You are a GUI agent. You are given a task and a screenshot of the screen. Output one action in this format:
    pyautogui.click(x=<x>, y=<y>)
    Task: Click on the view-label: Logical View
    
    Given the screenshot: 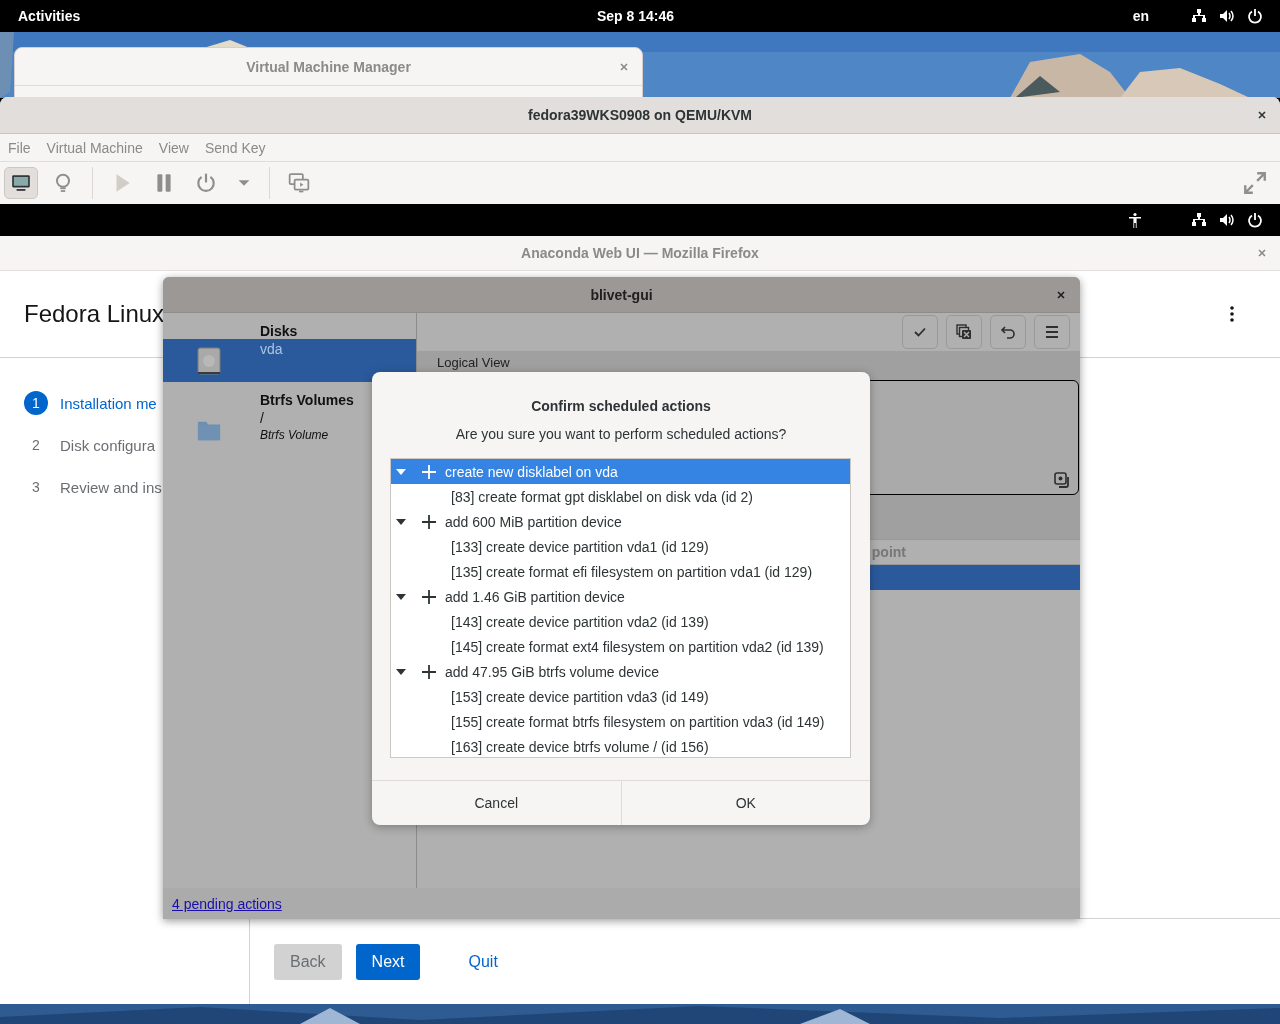 What is the action you would take?
    pyautogui.click(x=473, y=362)
    